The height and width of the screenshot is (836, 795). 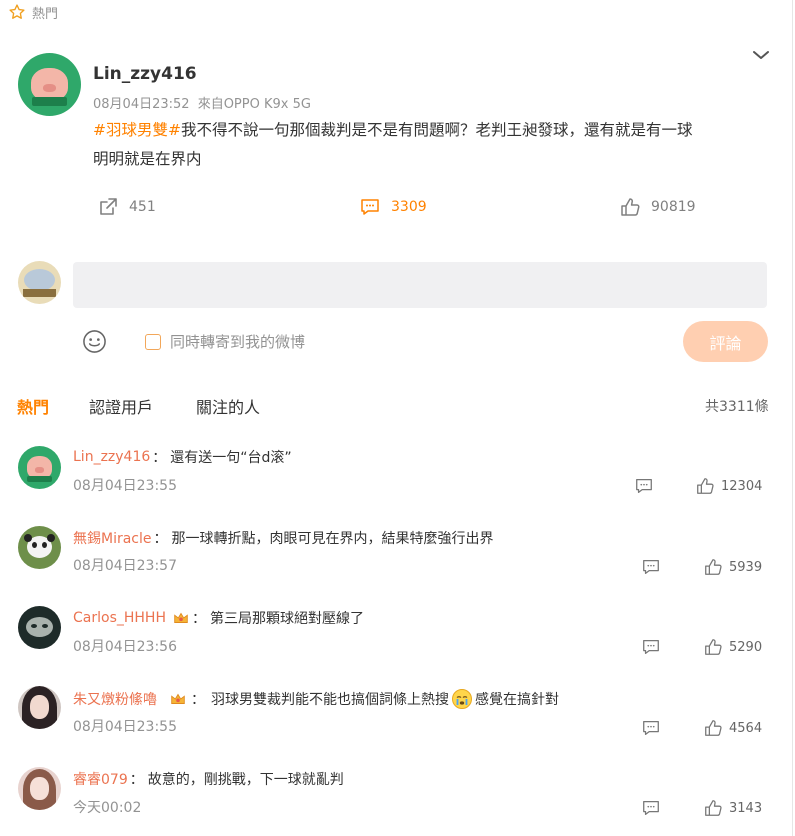 What do you see at coordinates (370, 207) in the screenshot?
I see `comment-icon` at bounding box center [370, 207].